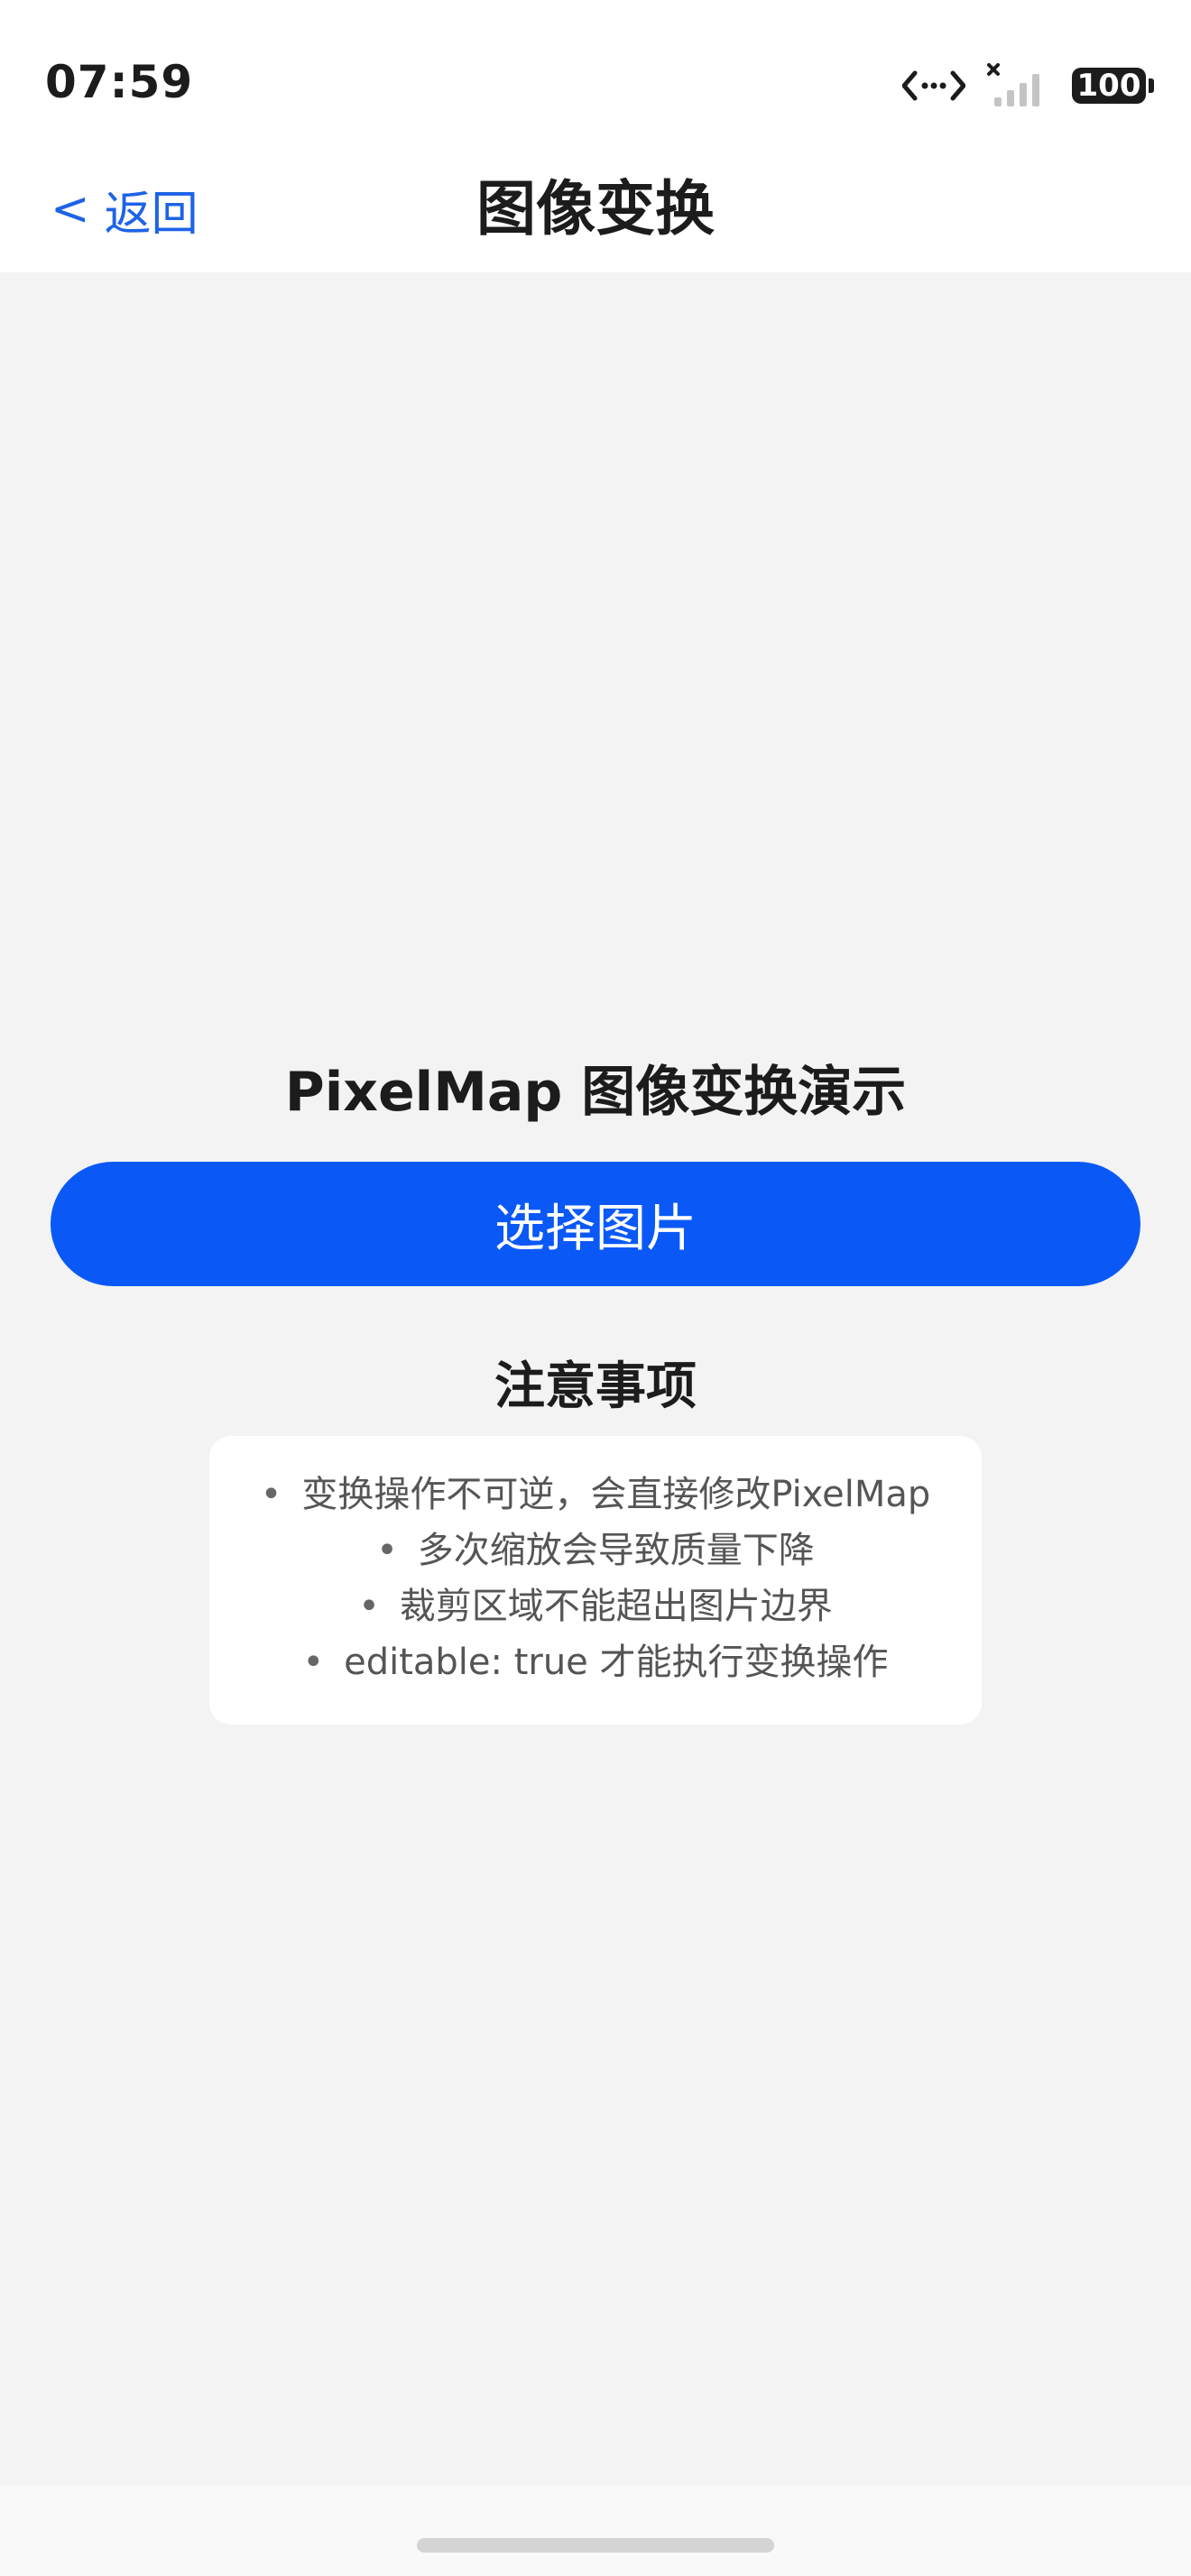 The height and width of the screenshot is (2576, 1191). I want to click on status-icons: 100, so click(1028, 85).